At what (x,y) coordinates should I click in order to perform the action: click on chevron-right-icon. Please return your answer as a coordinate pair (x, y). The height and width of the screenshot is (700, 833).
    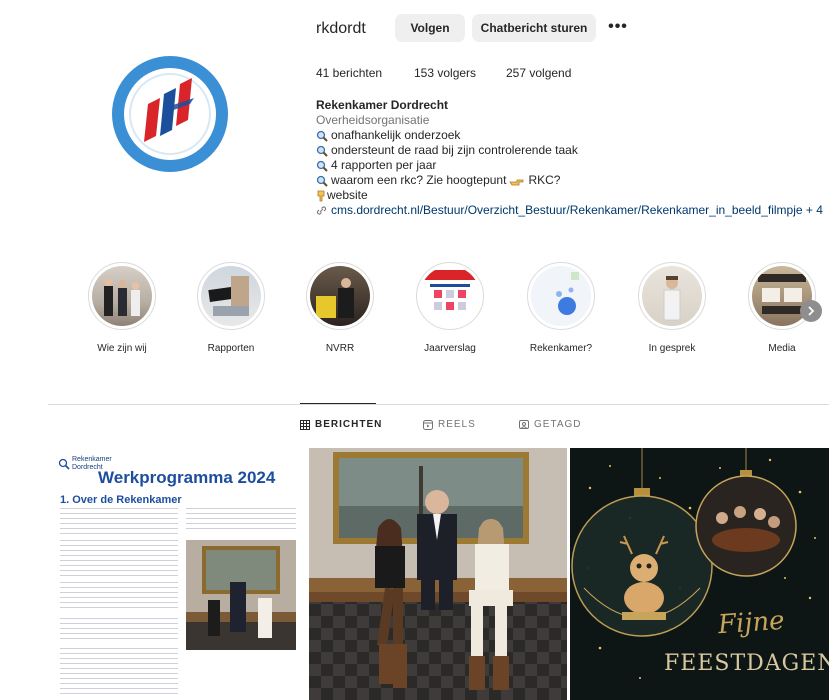
    Looking at the image, I should click on (811, 311).